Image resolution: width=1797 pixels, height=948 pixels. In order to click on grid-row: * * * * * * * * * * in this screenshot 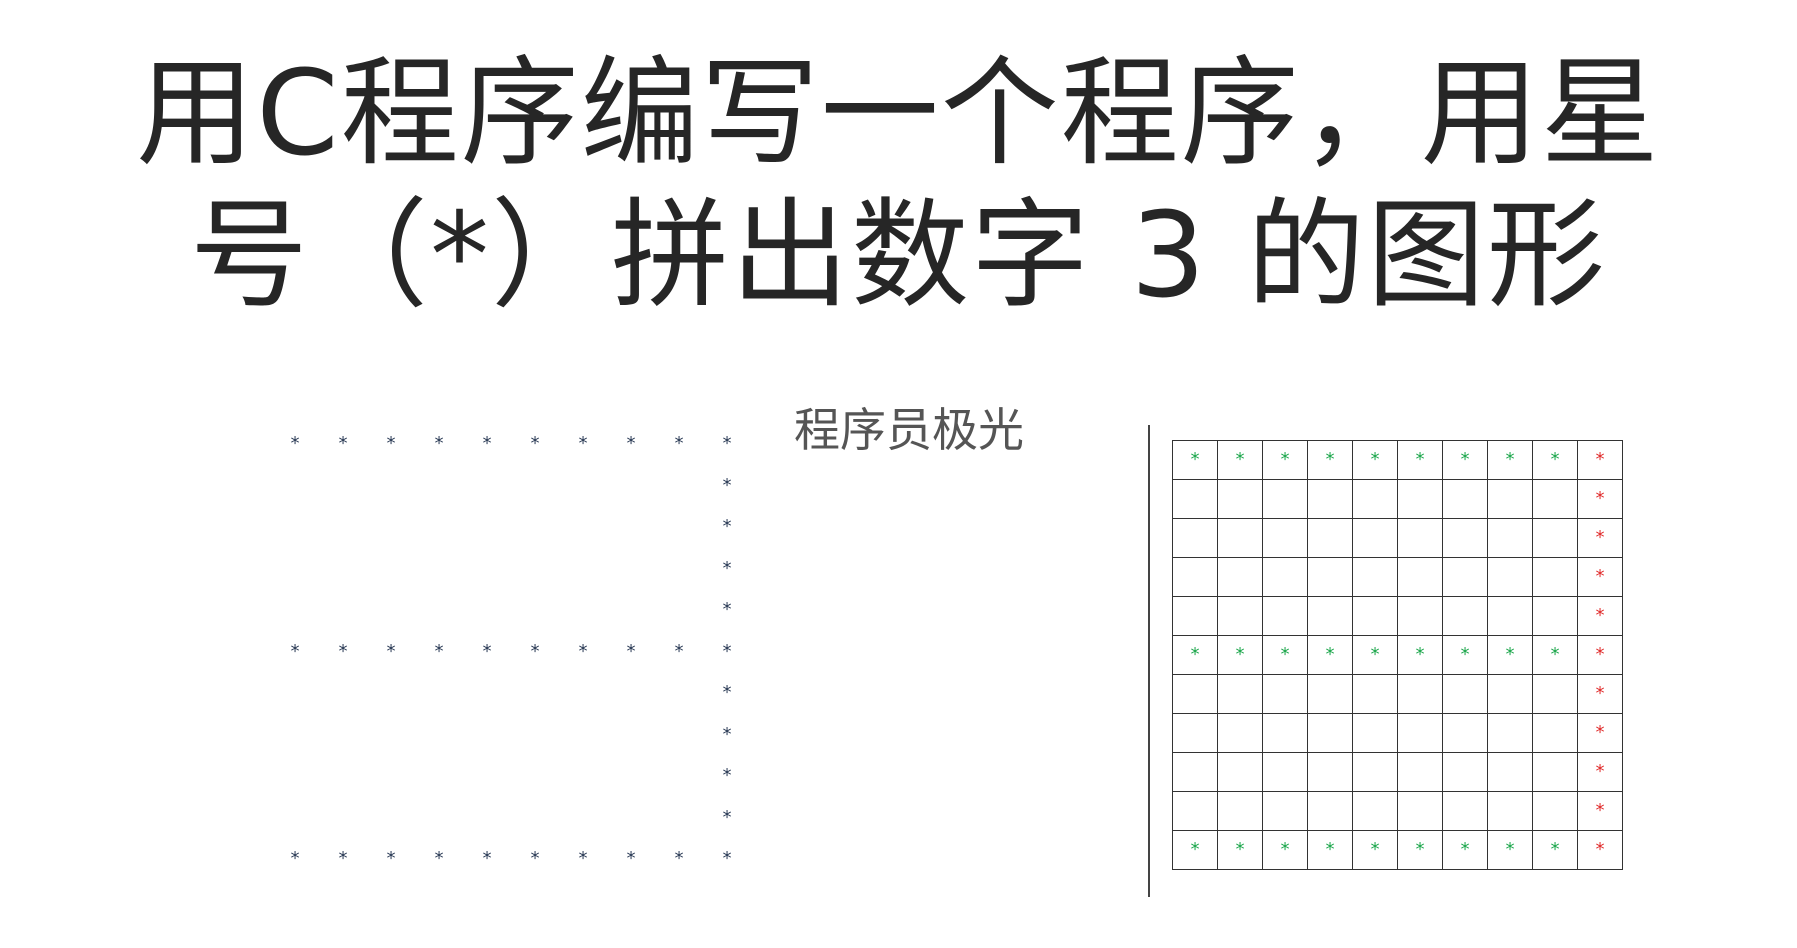, I will do `click(1397, 655)`.